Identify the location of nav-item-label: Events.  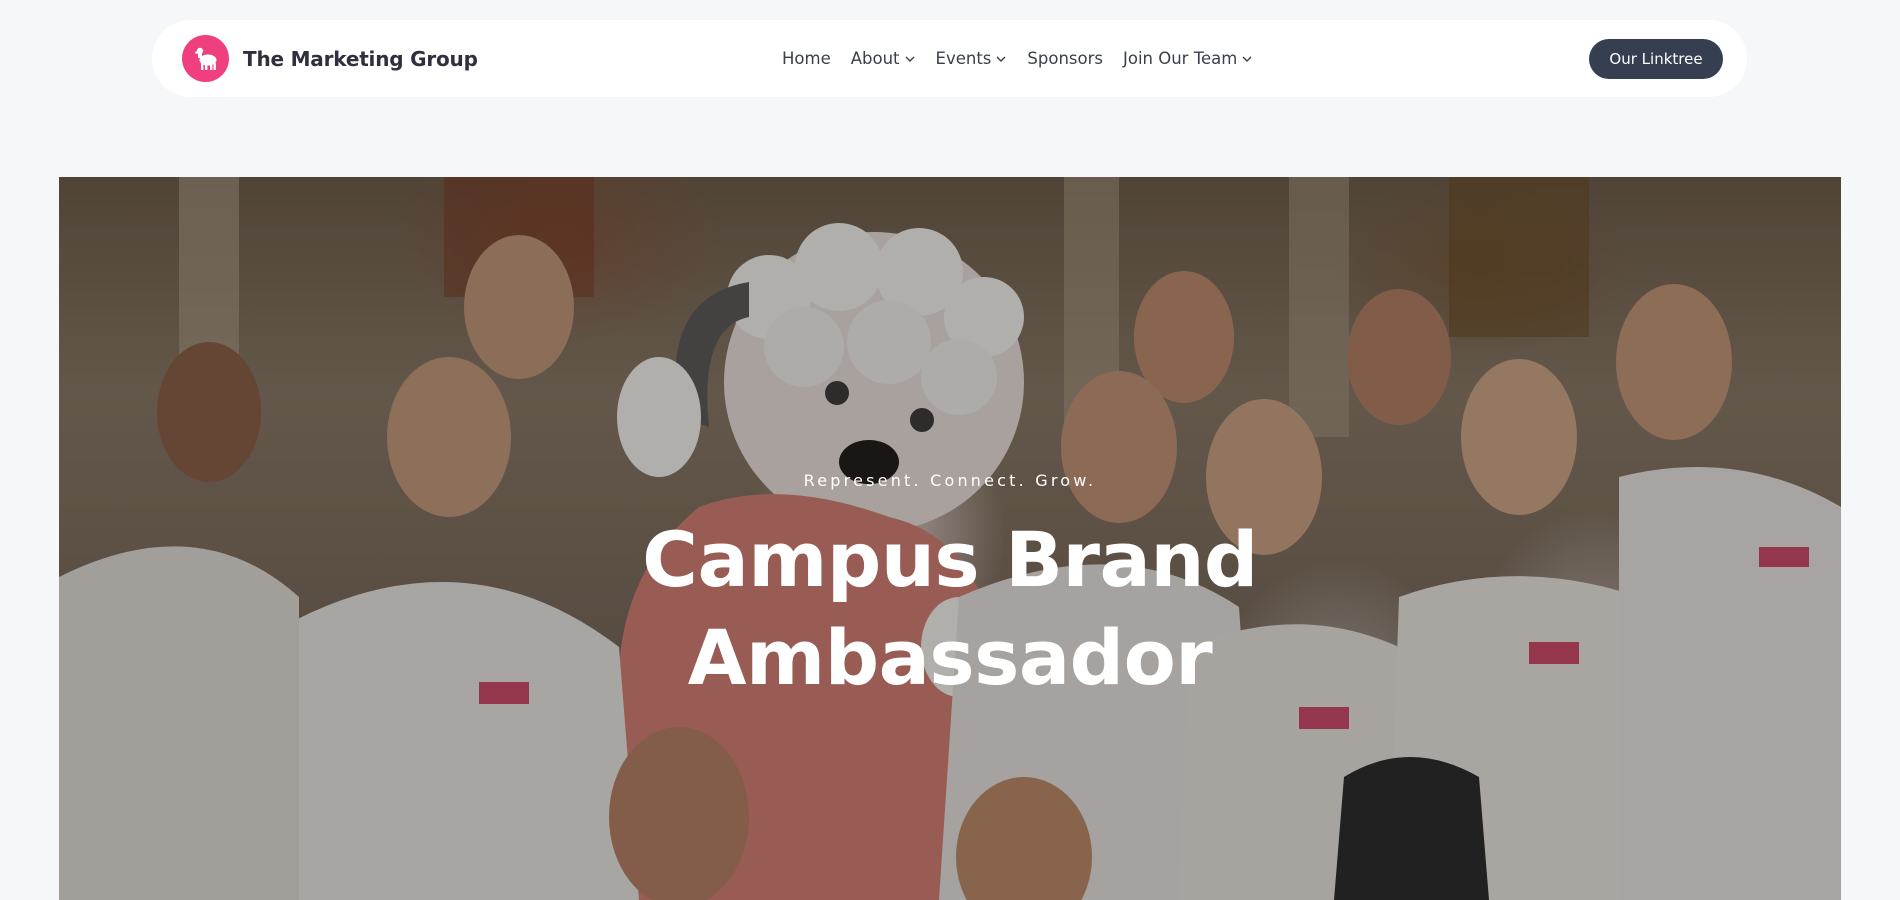
(963, 58).